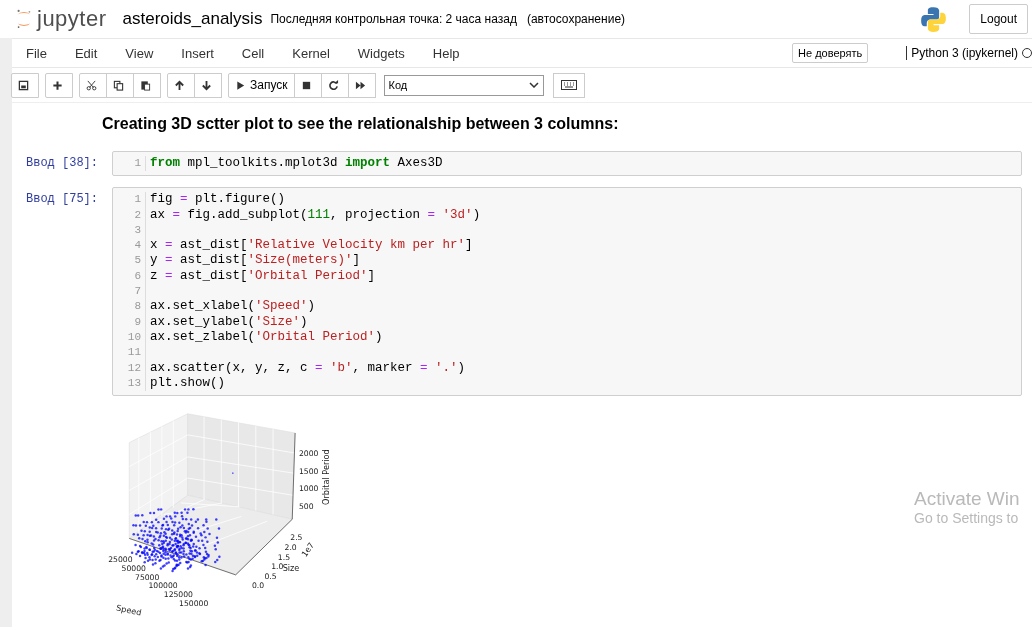 Image resolution: width=1032 pixels, height=627 pixels. What do you see at coordinates (306, 506) in the screenshot?
I see `z-tick-label: 500` at bounding box center [306, 506].